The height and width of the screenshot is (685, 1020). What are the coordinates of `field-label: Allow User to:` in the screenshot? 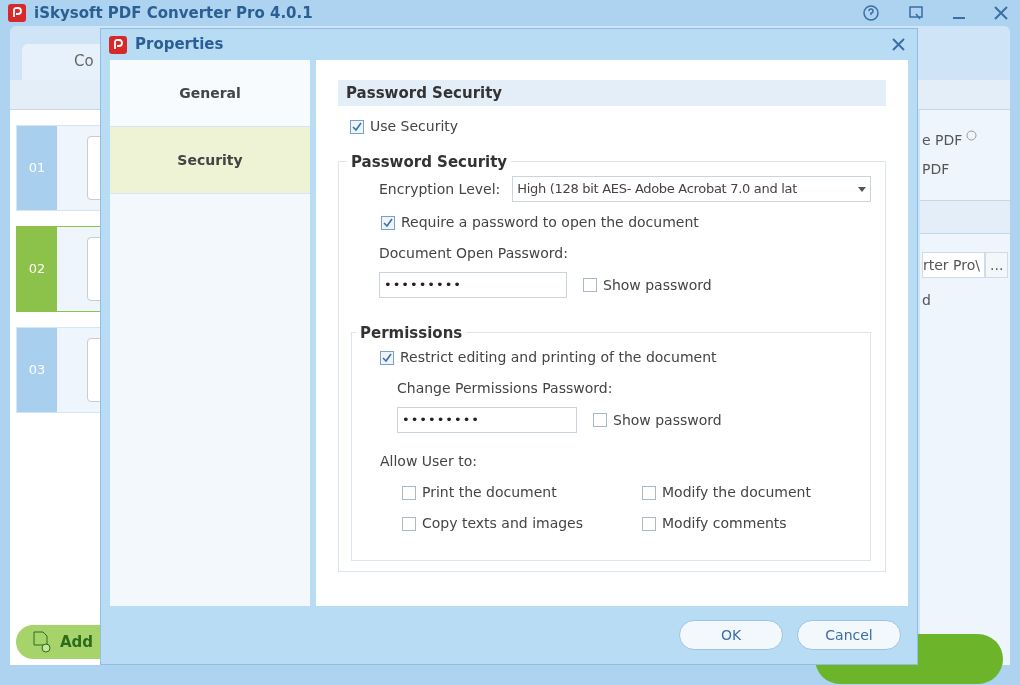 It's located at (428, 461).